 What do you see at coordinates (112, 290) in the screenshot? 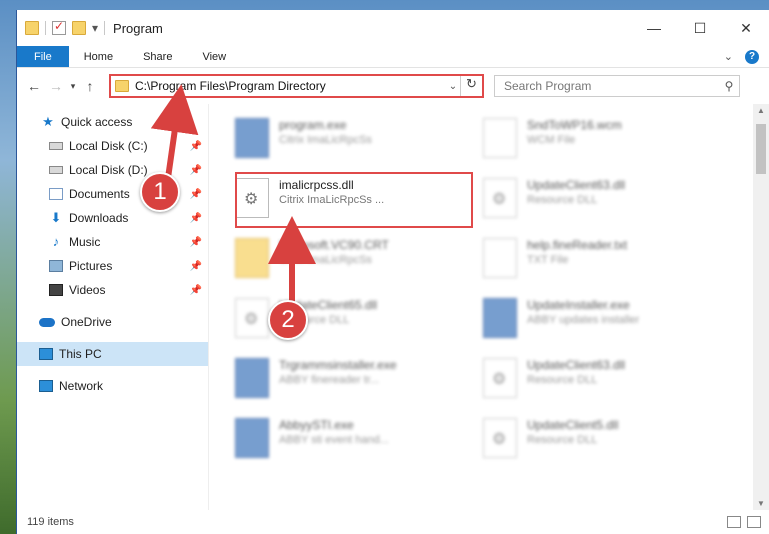
I see `nav-videos: Videos 📌` at bounding box center [112, 290].